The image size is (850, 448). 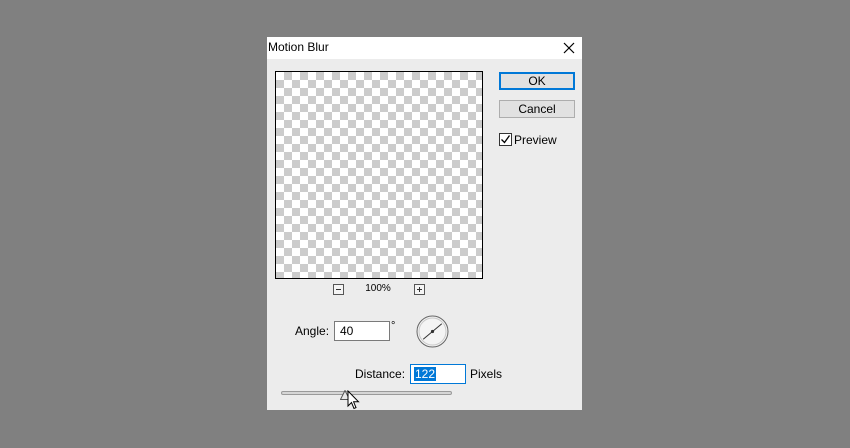 I want to click on close-icon, so click(x=569, y=48).